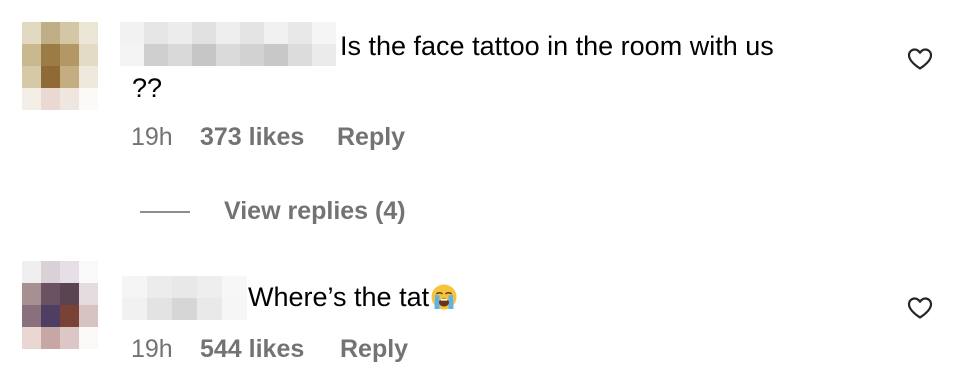 Image resolution: width=960 pixels, height=387 pixels. What do you see at coordinates (147, 88) in the screenshot?
I see `comment-text-line-2: ??` at bounding box center [147, 88].